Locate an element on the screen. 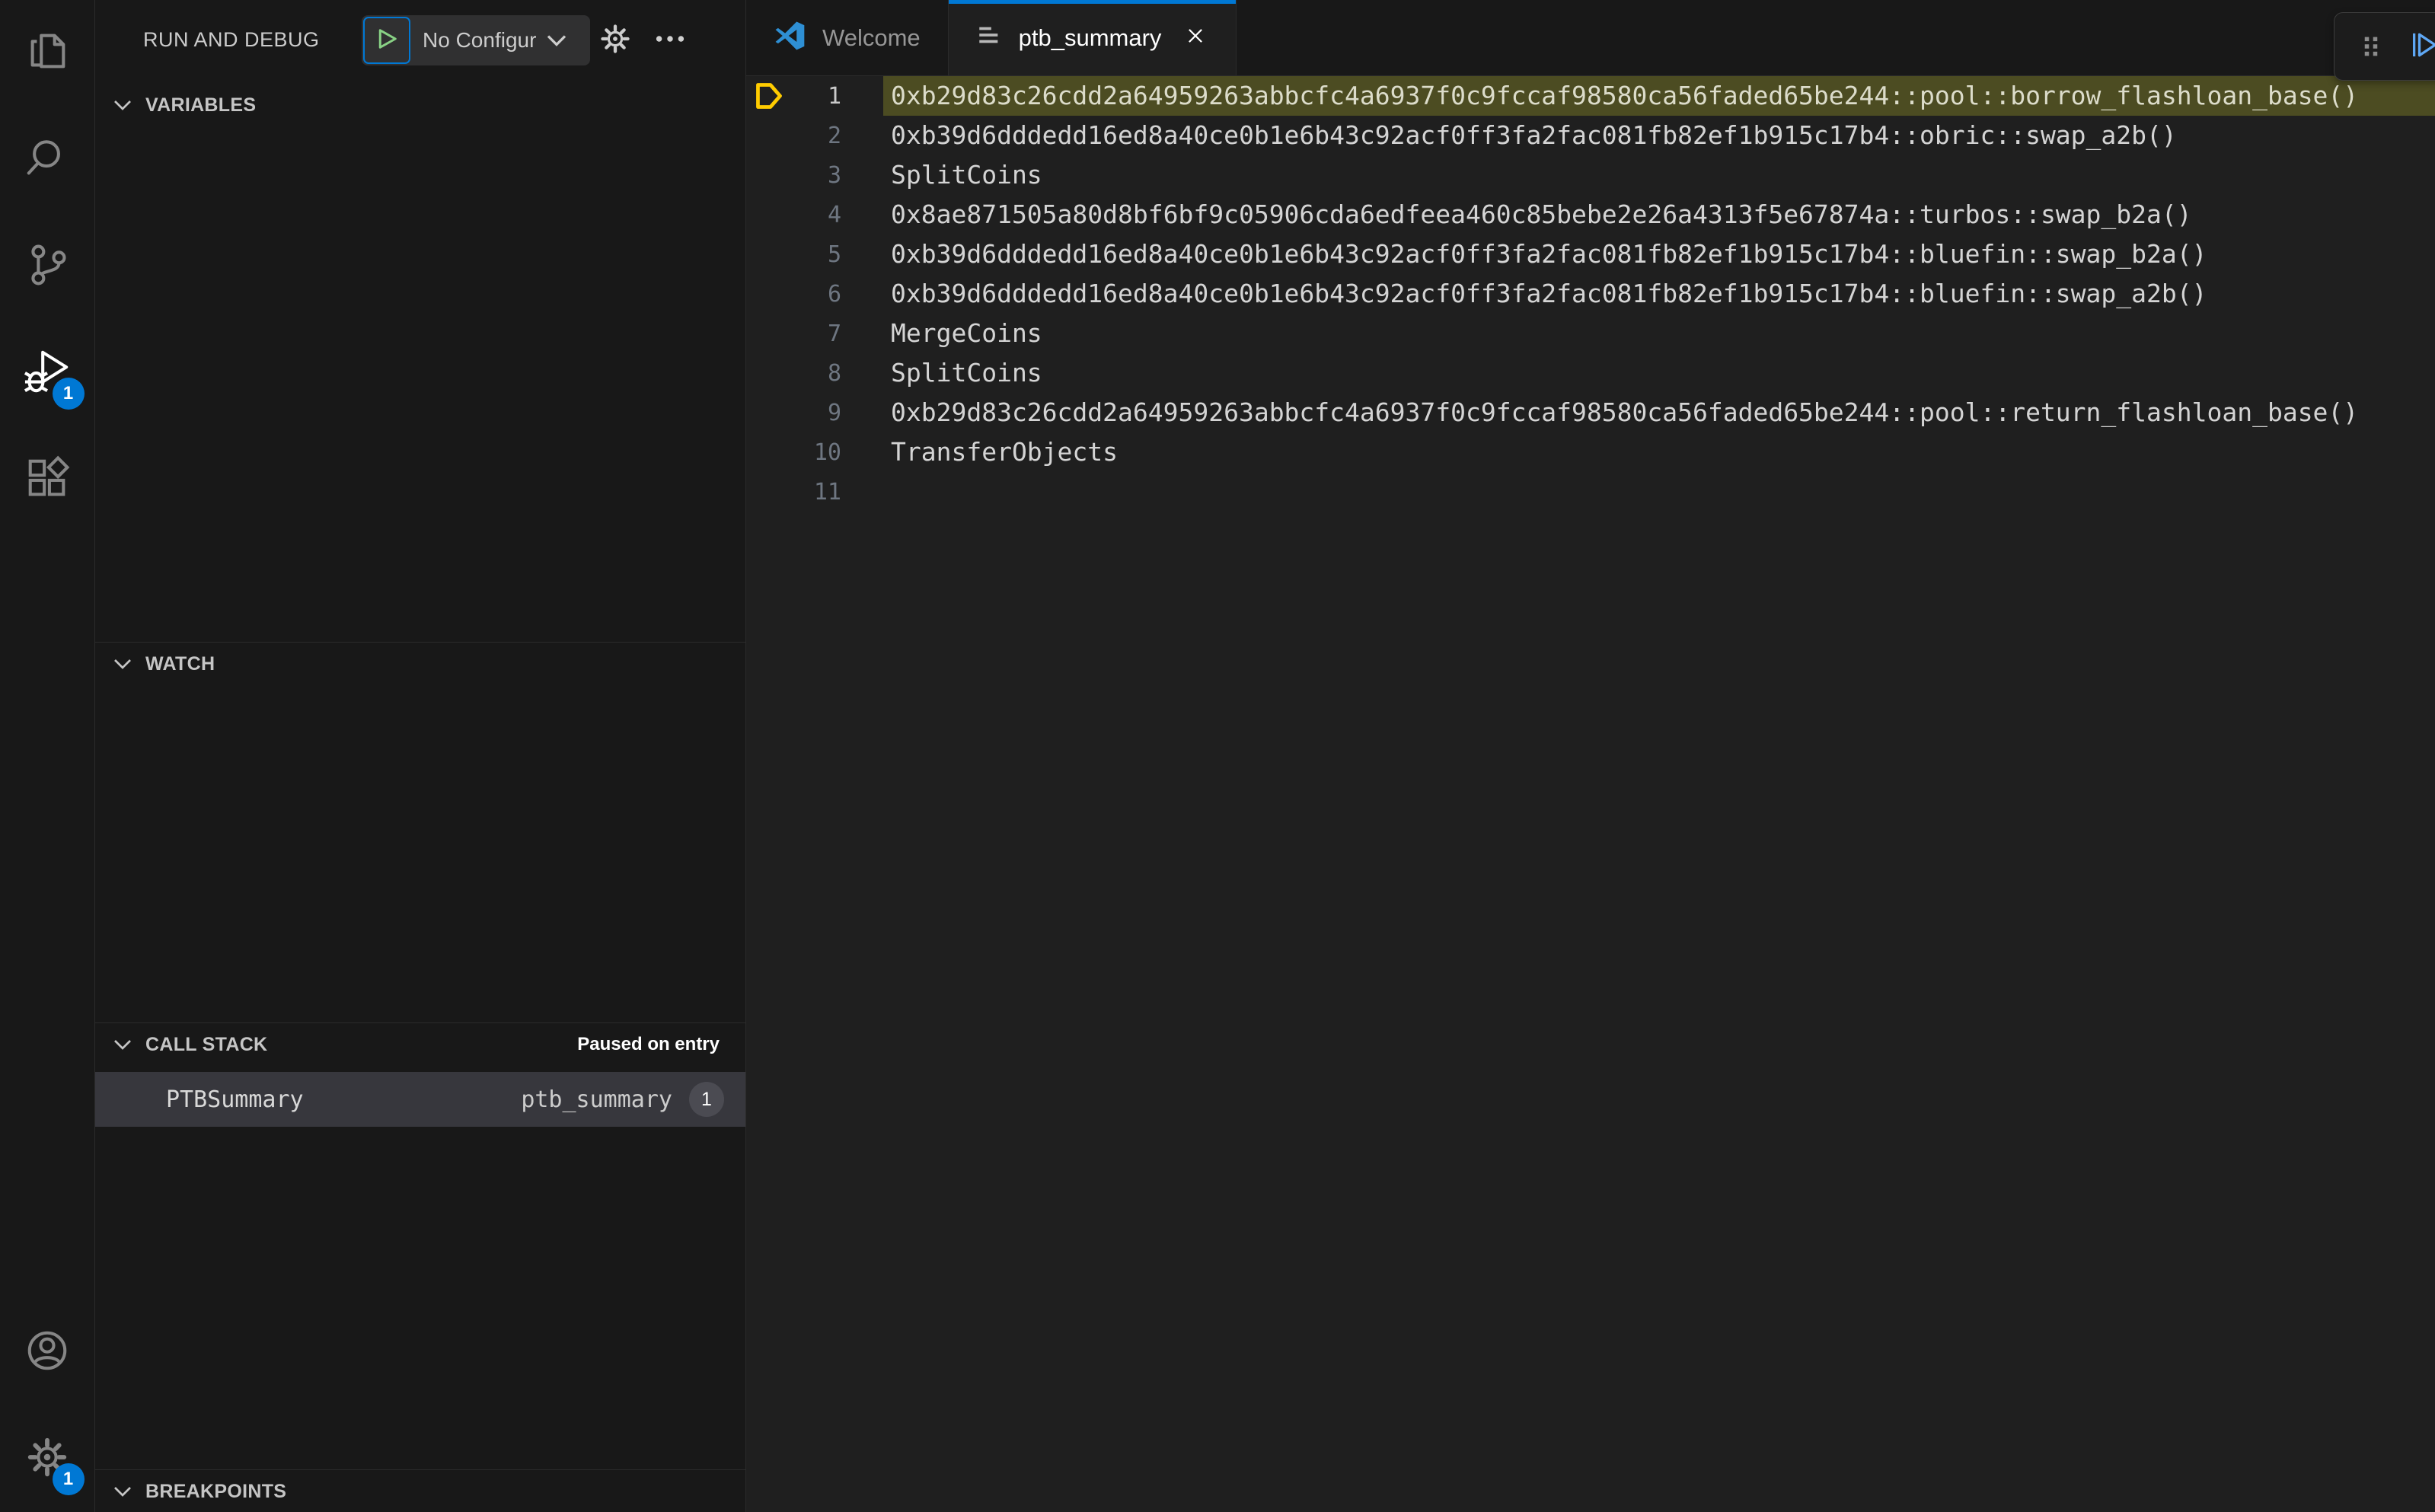 This screenshot has width=2435, height=1512. code-line: 7 MergeCoins is located at coordinates (1590, 333).